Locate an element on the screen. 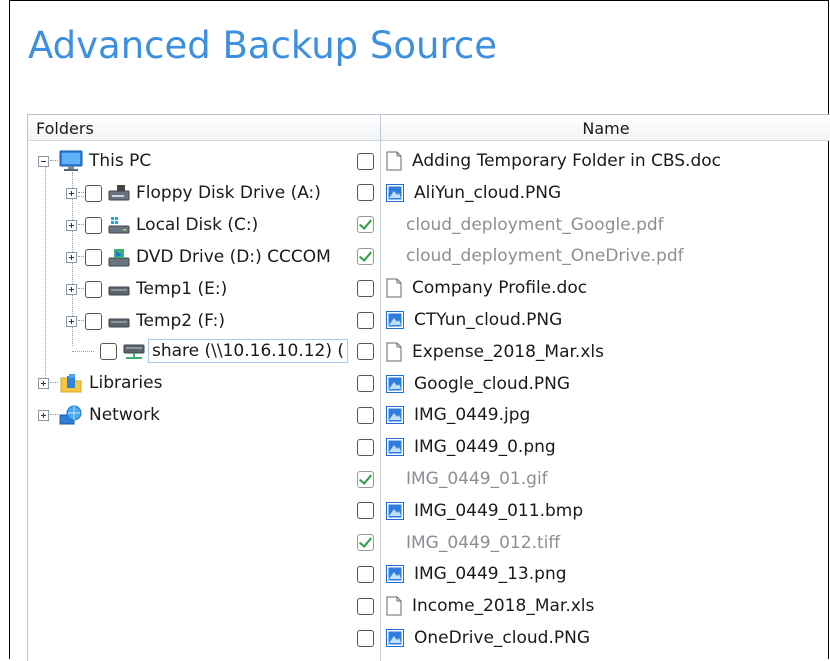 This screenshot has height=661, width=830. file-row: AliYun_cloud.PNG is located at coordinates (459, 193).